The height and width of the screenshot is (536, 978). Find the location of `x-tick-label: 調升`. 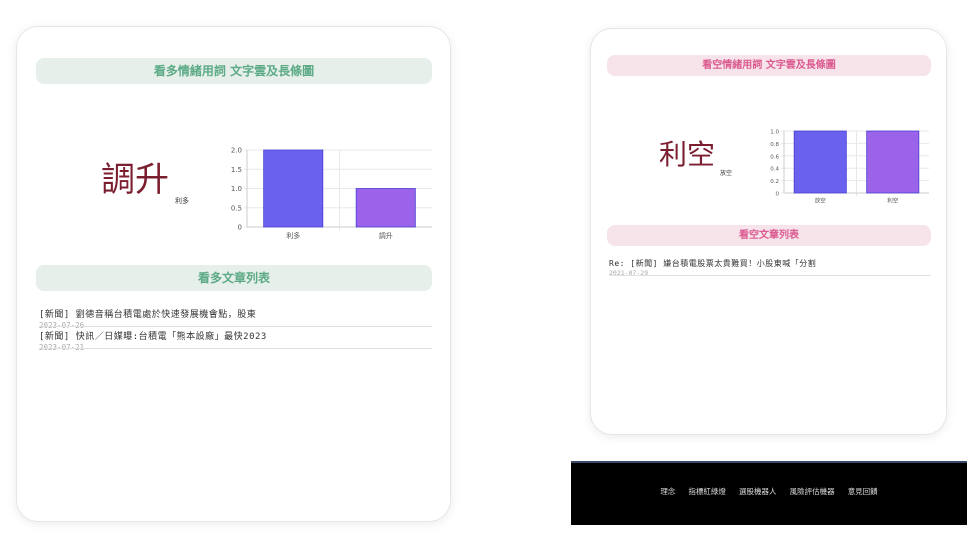

x-tick-label: 調升 is located at coordinates (386, 235).